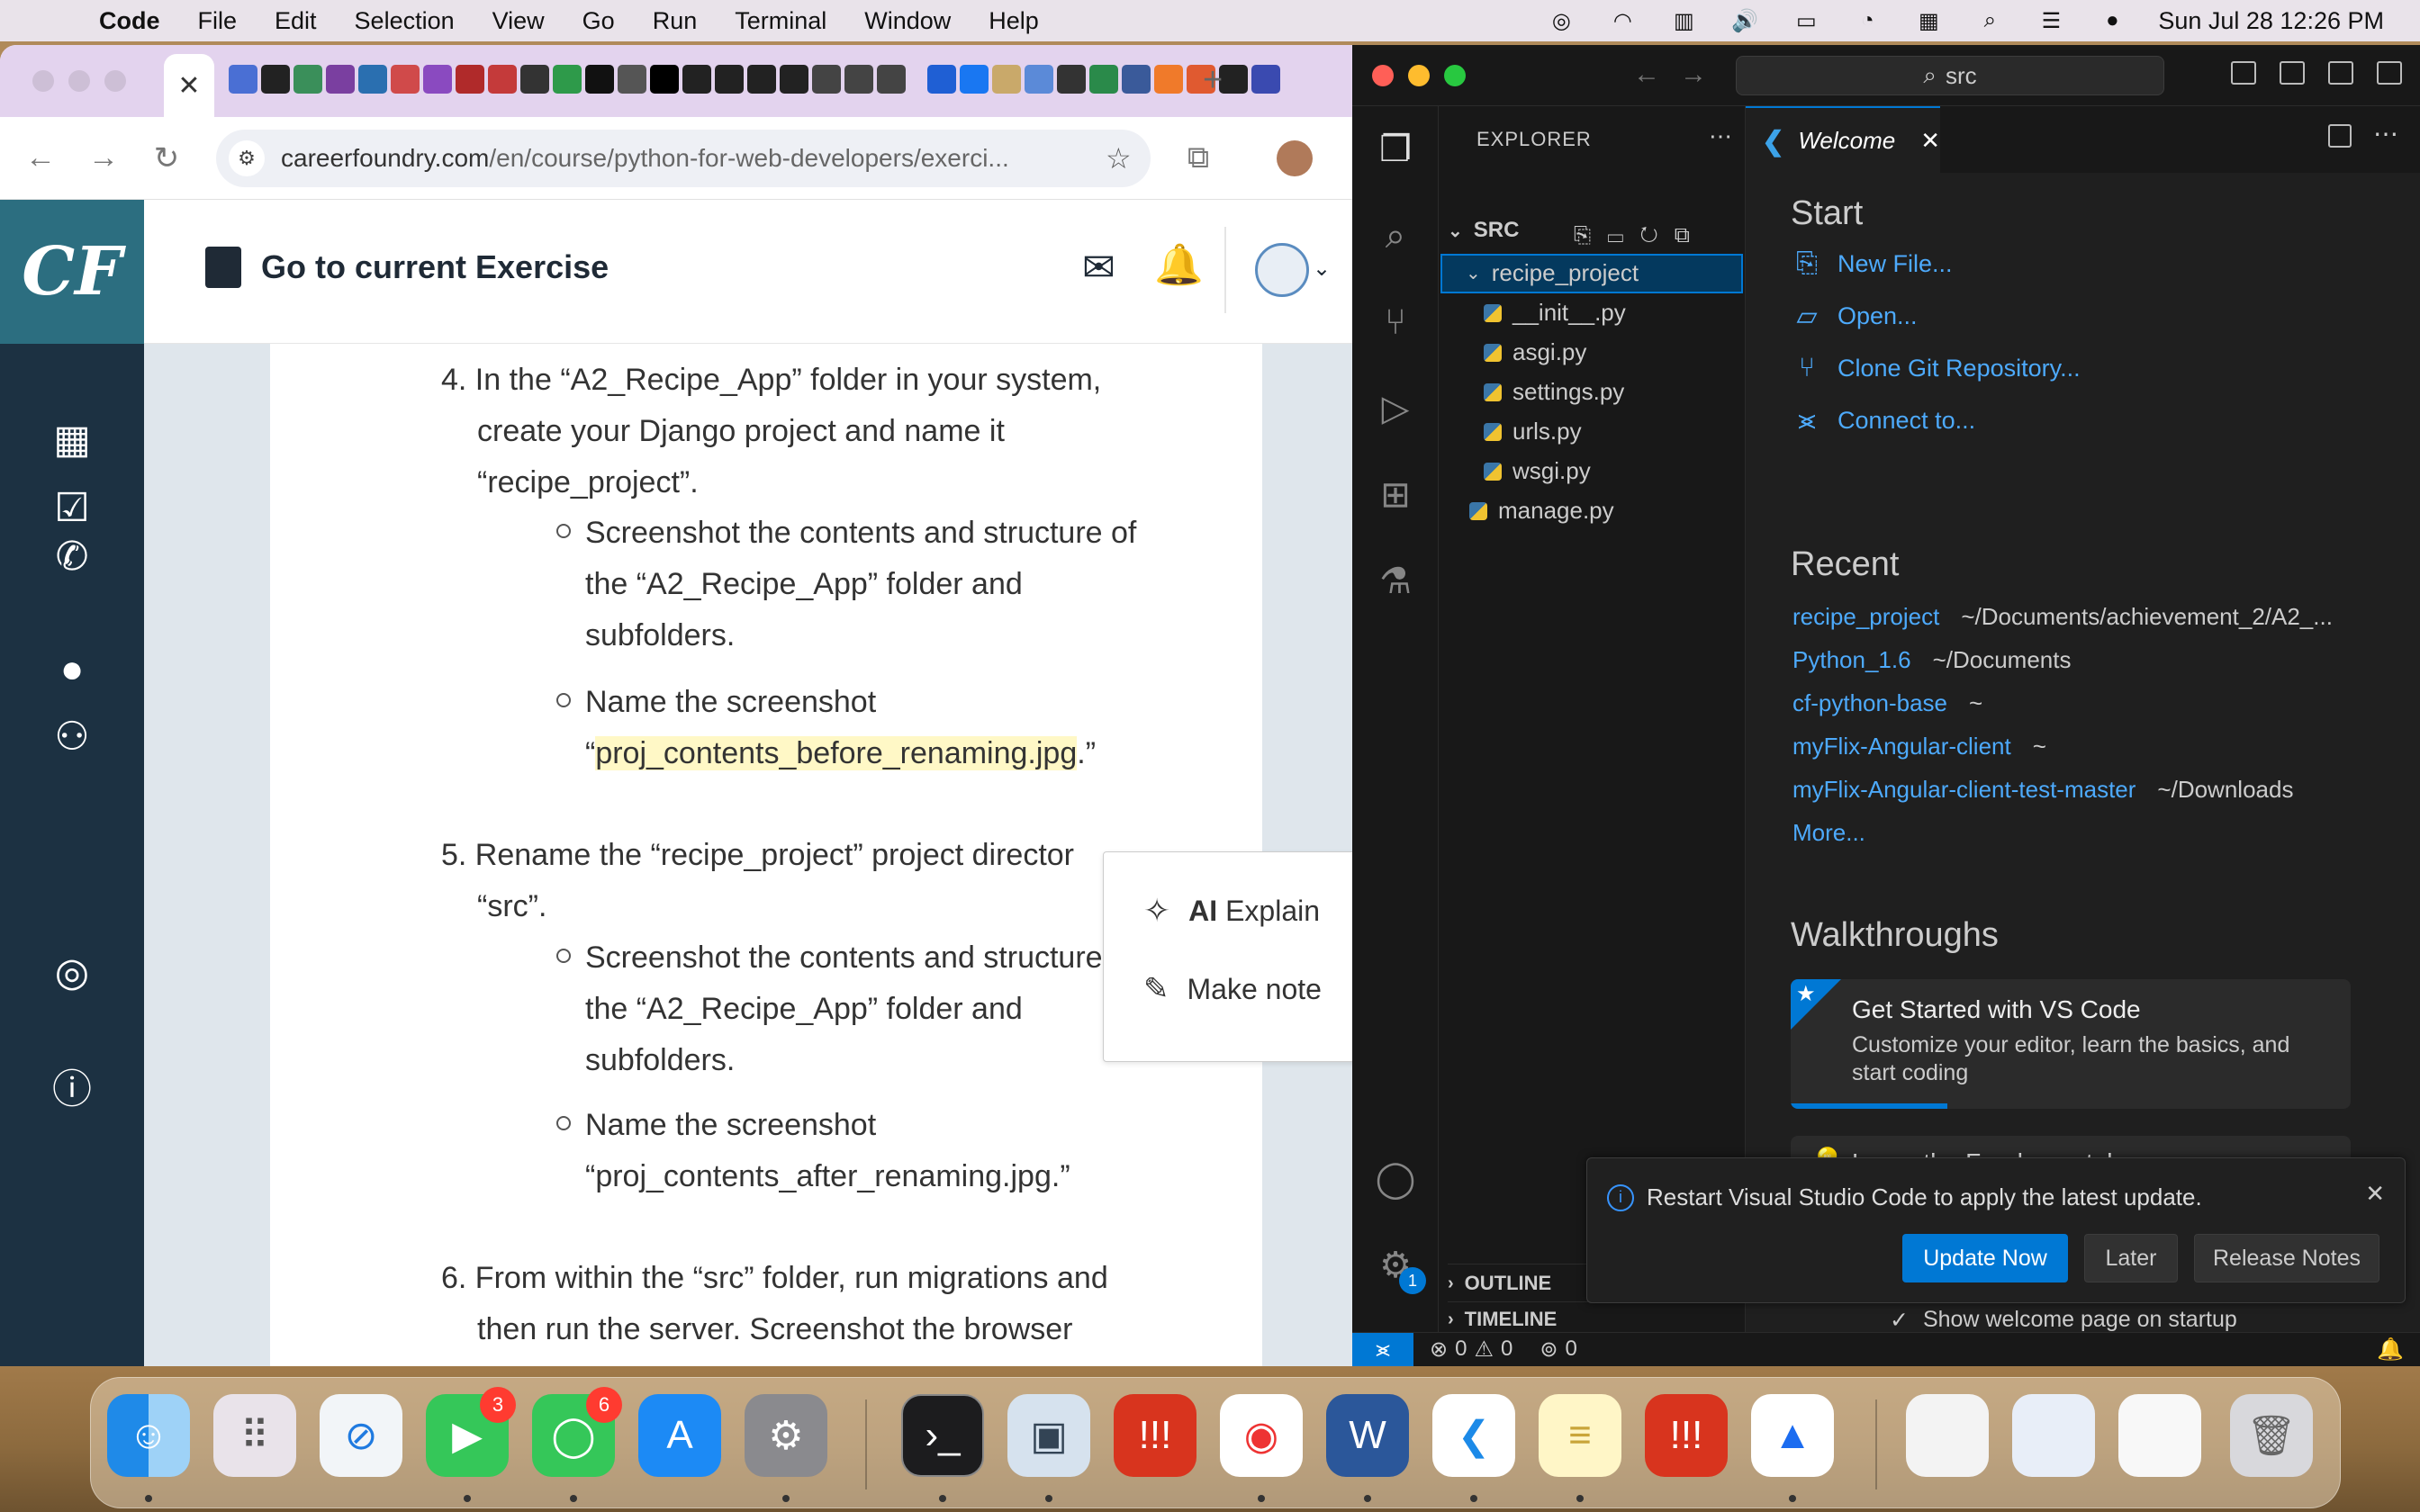 The height and width of the screenshot is (1512, 2420). What do you see at coordinates (218, 21) in the screenshot?
I see `menu-file: File` at bounding box center [218, 21].